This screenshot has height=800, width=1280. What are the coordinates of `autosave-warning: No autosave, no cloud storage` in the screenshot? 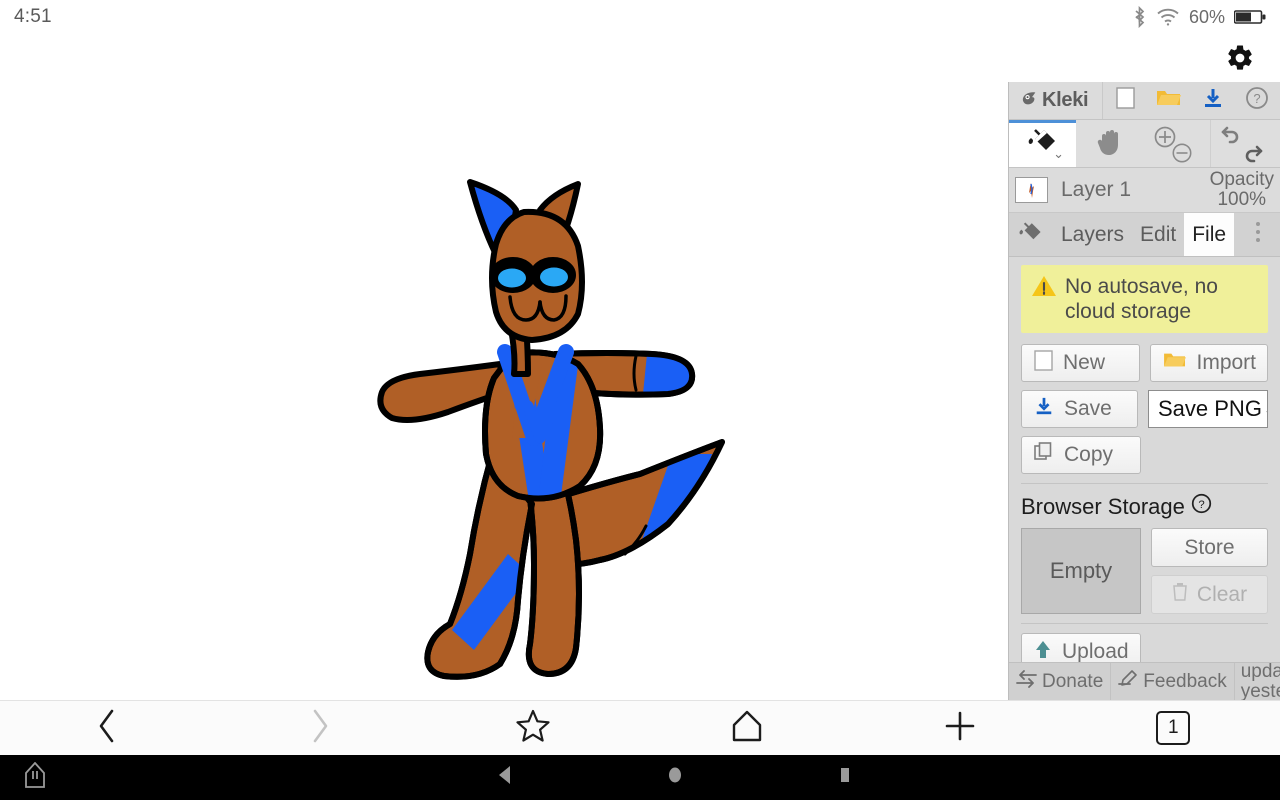 It's located at (1144, 299).